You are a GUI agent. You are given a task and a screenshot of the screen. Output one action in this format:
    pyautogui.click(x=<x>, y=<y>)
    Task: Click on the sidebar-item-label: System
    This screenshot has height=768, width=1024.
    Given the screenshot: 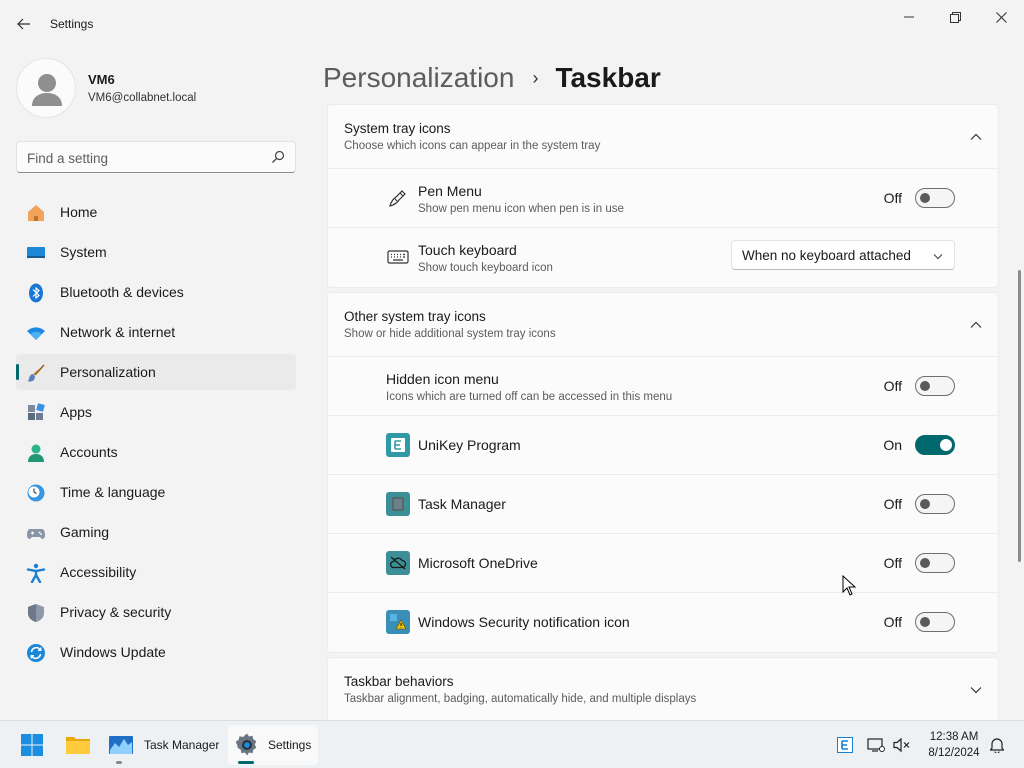 What is the action you would take?
    pyautogui.click(x=83, y=252)
    